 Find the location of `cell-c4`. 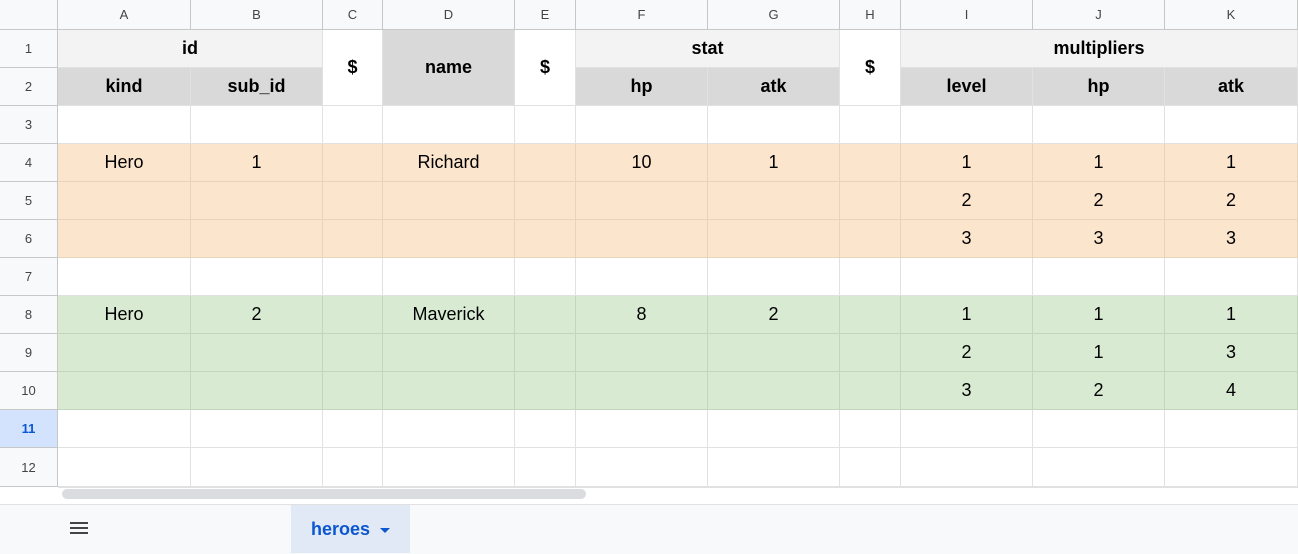

cell-c4 is located at coordinates (353, 163).